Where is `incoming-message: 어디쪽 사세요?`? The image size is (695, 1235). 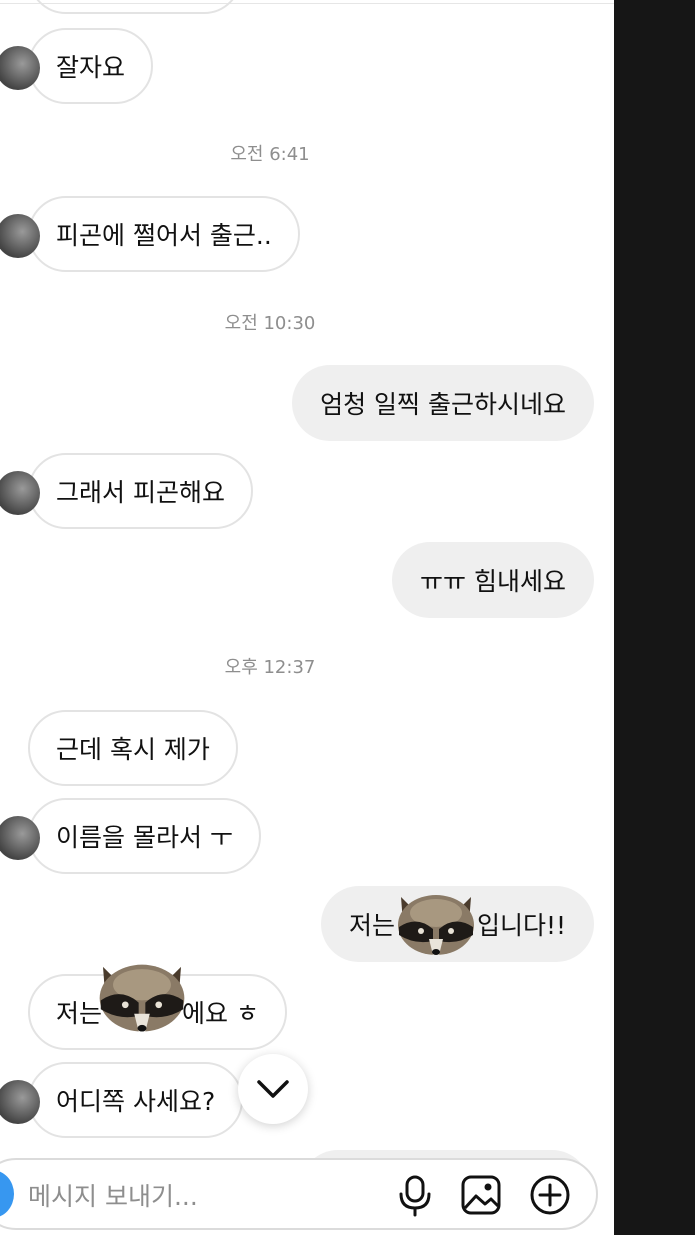
incoming-message: 어디쪽 사세요? is located at coordinates (122, 1100).